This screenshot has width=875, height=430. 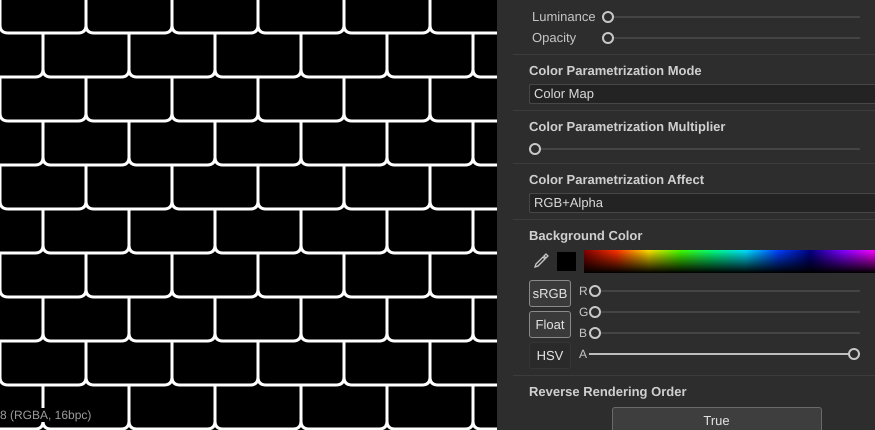 I want to click on color-spectrum, so click(x=729, y=261).